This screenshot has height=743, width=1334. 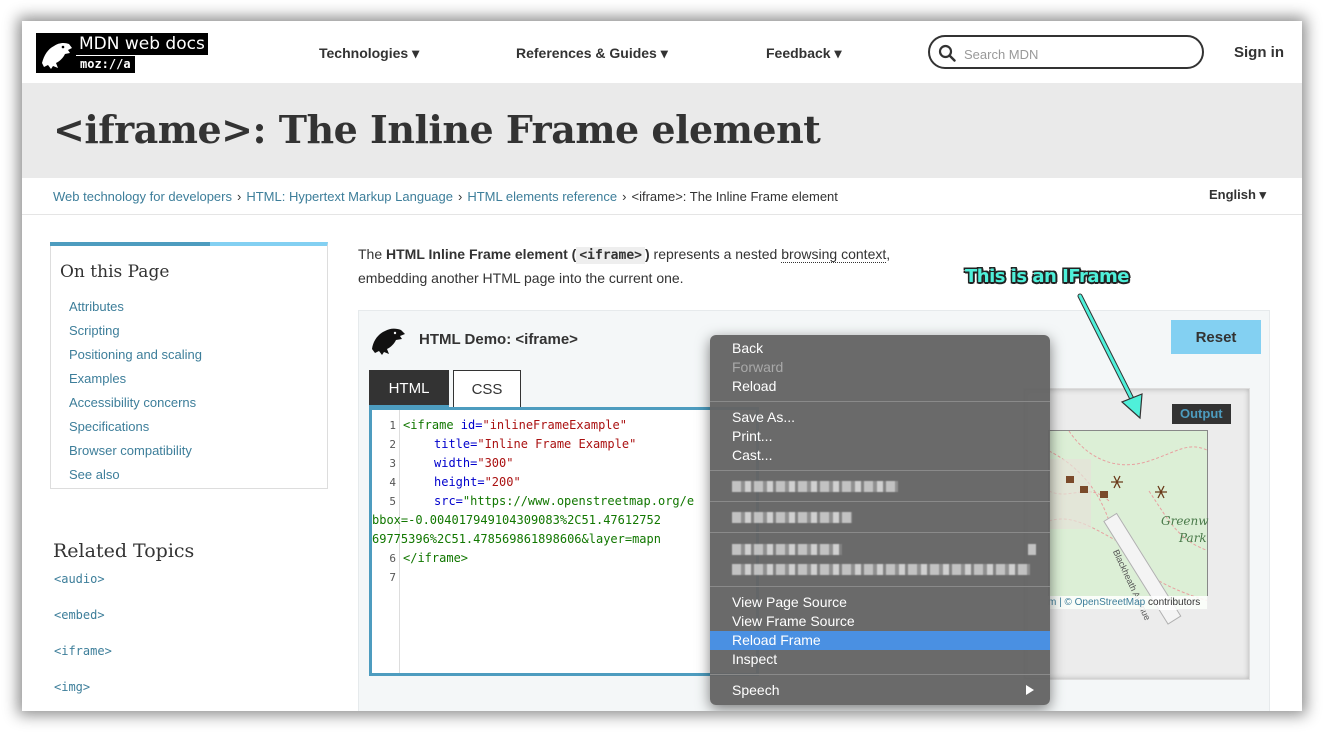 What do you see at coordinates (1110, 602) in the screenshot?
I see `openstreetmap-link: OpenStreetMap` at bounding box center [1110, 602].